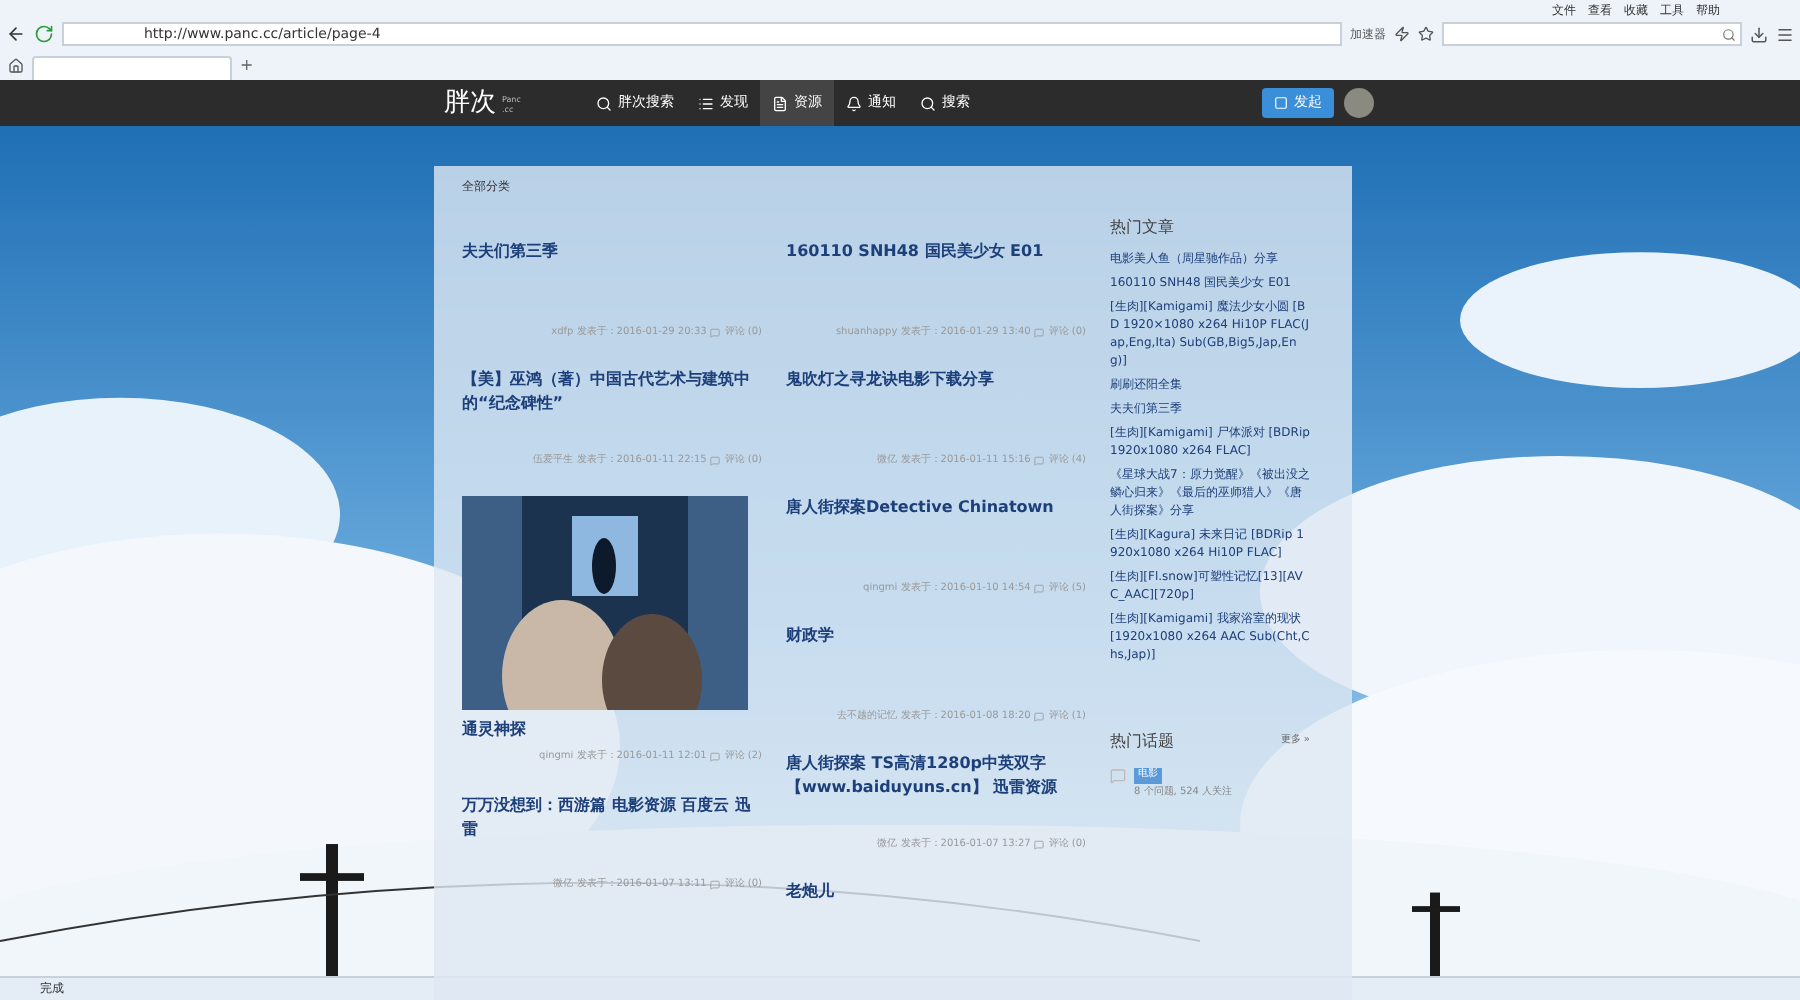 The width and height of the screenshot is (1800, 1000). Describe the element at coordinates (1281, 103) in the screenshot. I see `edit-icon` at that location.